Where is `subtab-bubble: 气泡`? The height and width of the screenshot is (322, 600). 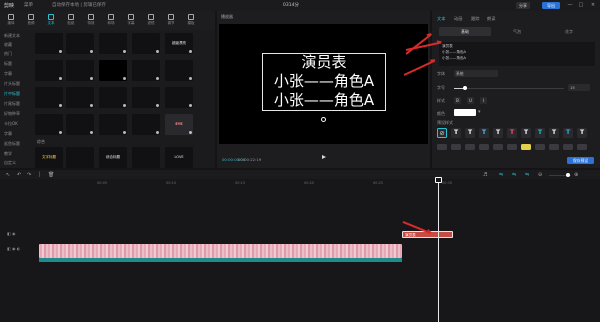 subtab-bubble: 气泡 is located at coordinates (517, 31).